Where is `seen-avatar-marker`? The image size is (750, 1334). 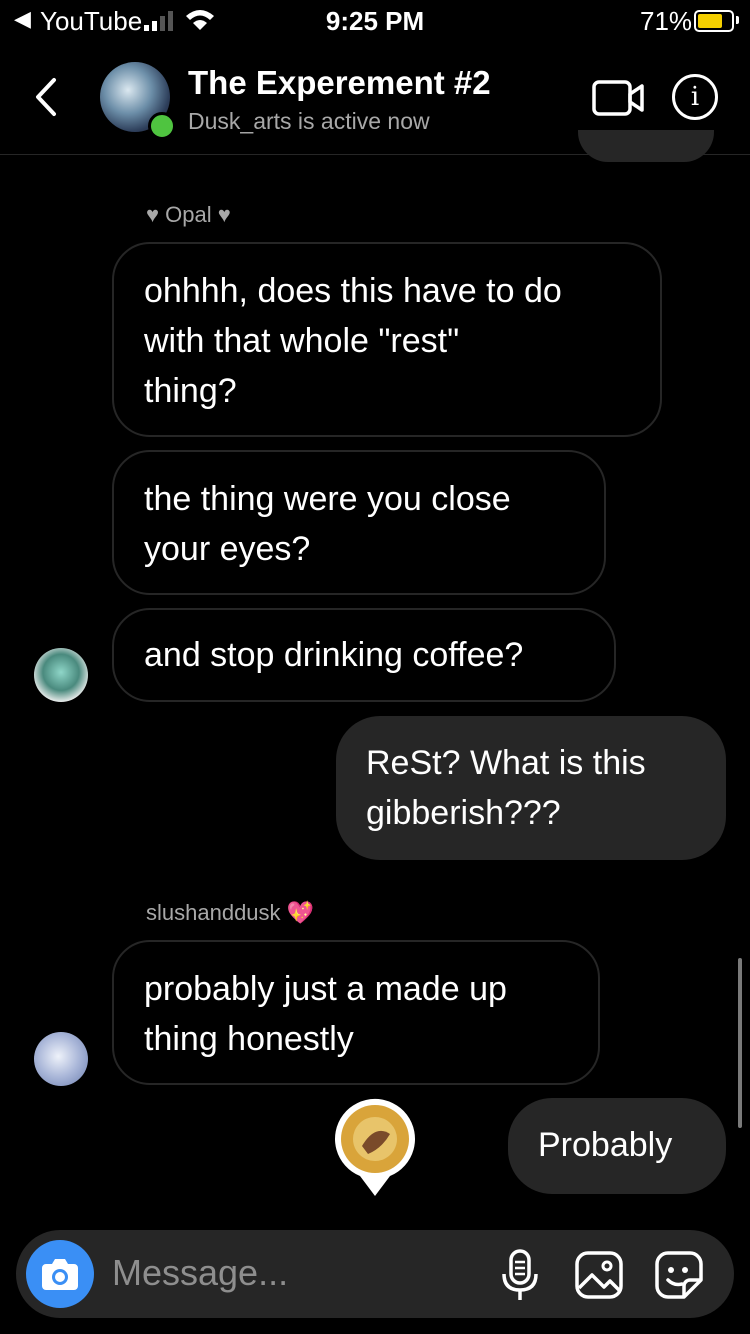 seen-avatar-marker is located at coordinates (375, 1147).